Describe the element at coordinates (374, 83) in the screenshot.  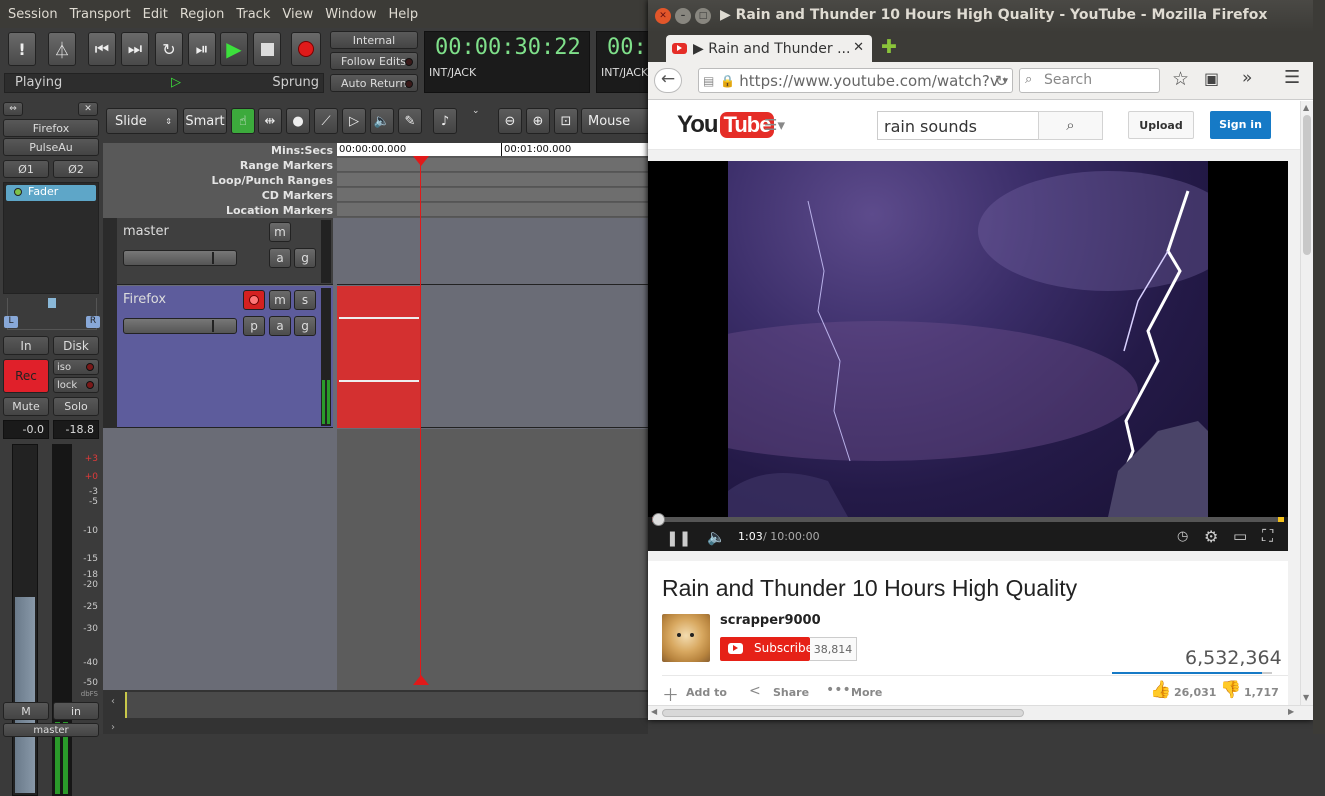
I see `auto-return-button: Auto Return` at that location.